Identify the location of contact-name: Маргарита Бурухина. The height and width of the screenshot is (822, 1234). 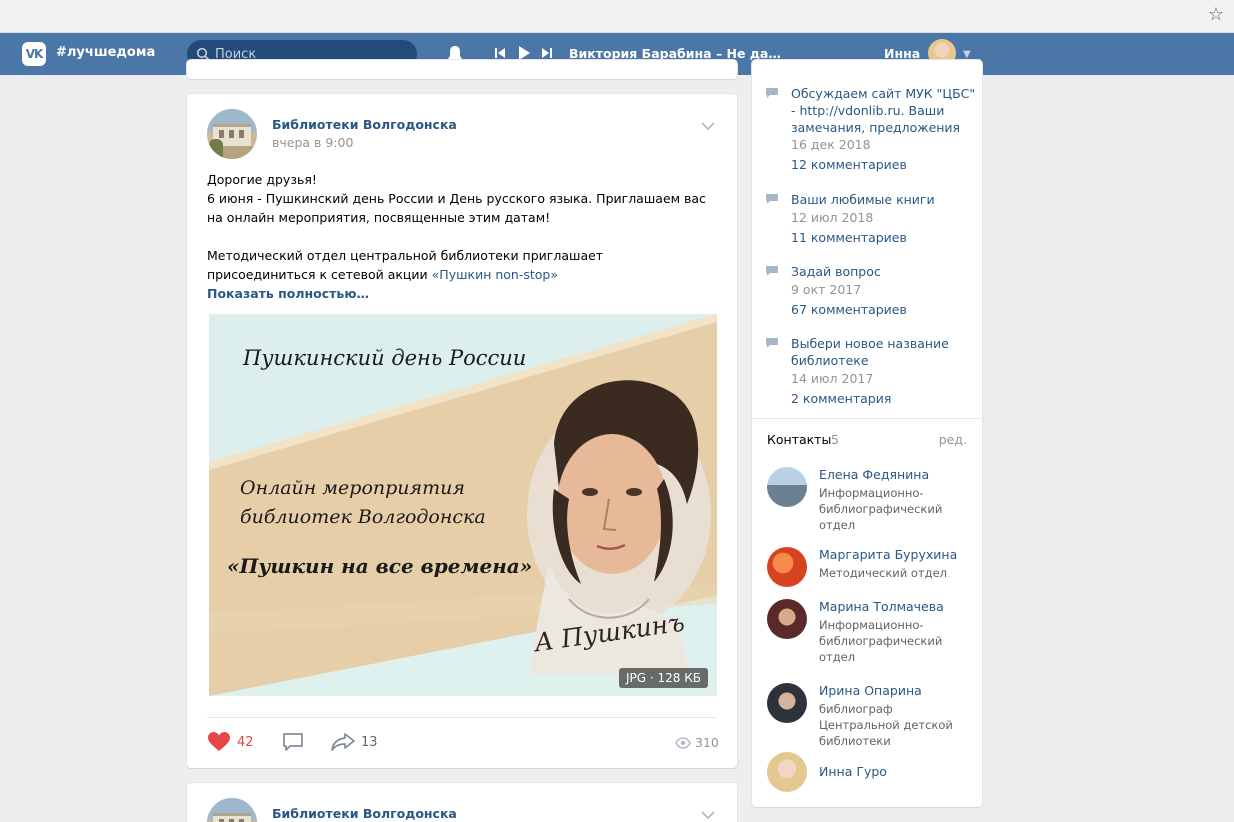
(888, 554).